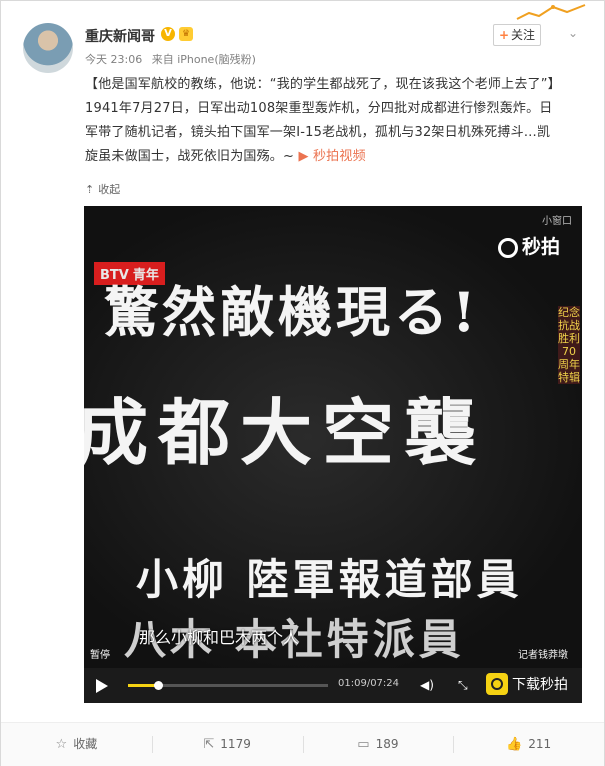 This screenshot has height=766, width=605. Describe the element at coordinates (209, 744) in the screenshot. I see `repost-icon: ⇱` at that location.